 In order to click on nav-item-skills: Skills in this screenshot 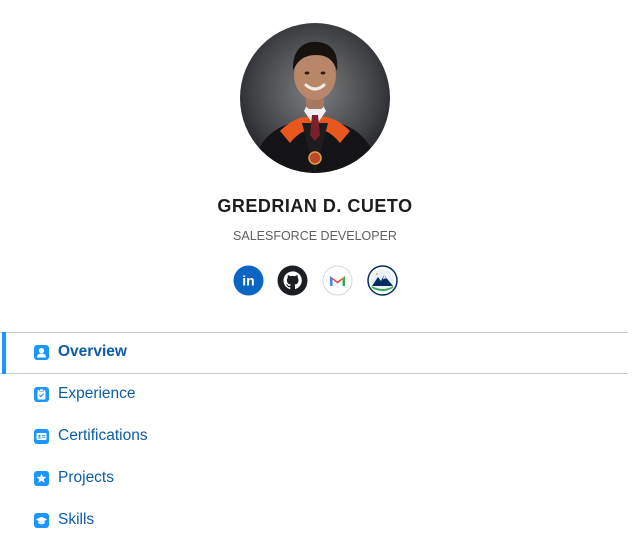, I will do `click(314, 521)`.